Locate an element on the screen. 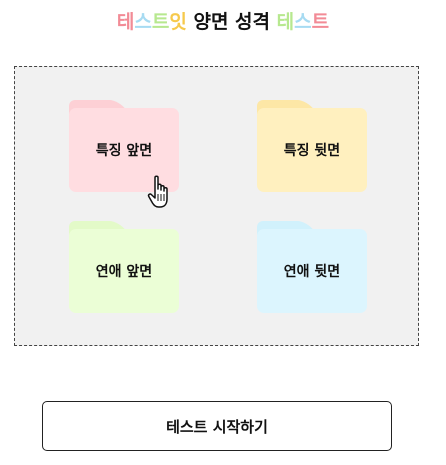 The image size is (446, 465). hand-pointer-icon is located at coordinates (157, 191).